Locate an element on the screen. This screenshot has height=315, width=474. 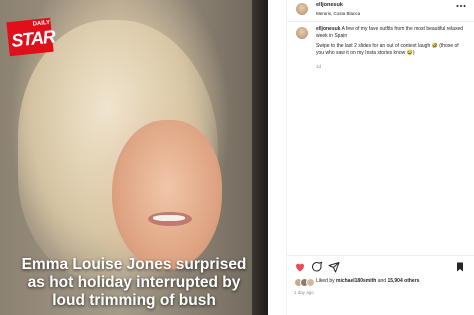
share-icon is located at coordinates (334, 266).